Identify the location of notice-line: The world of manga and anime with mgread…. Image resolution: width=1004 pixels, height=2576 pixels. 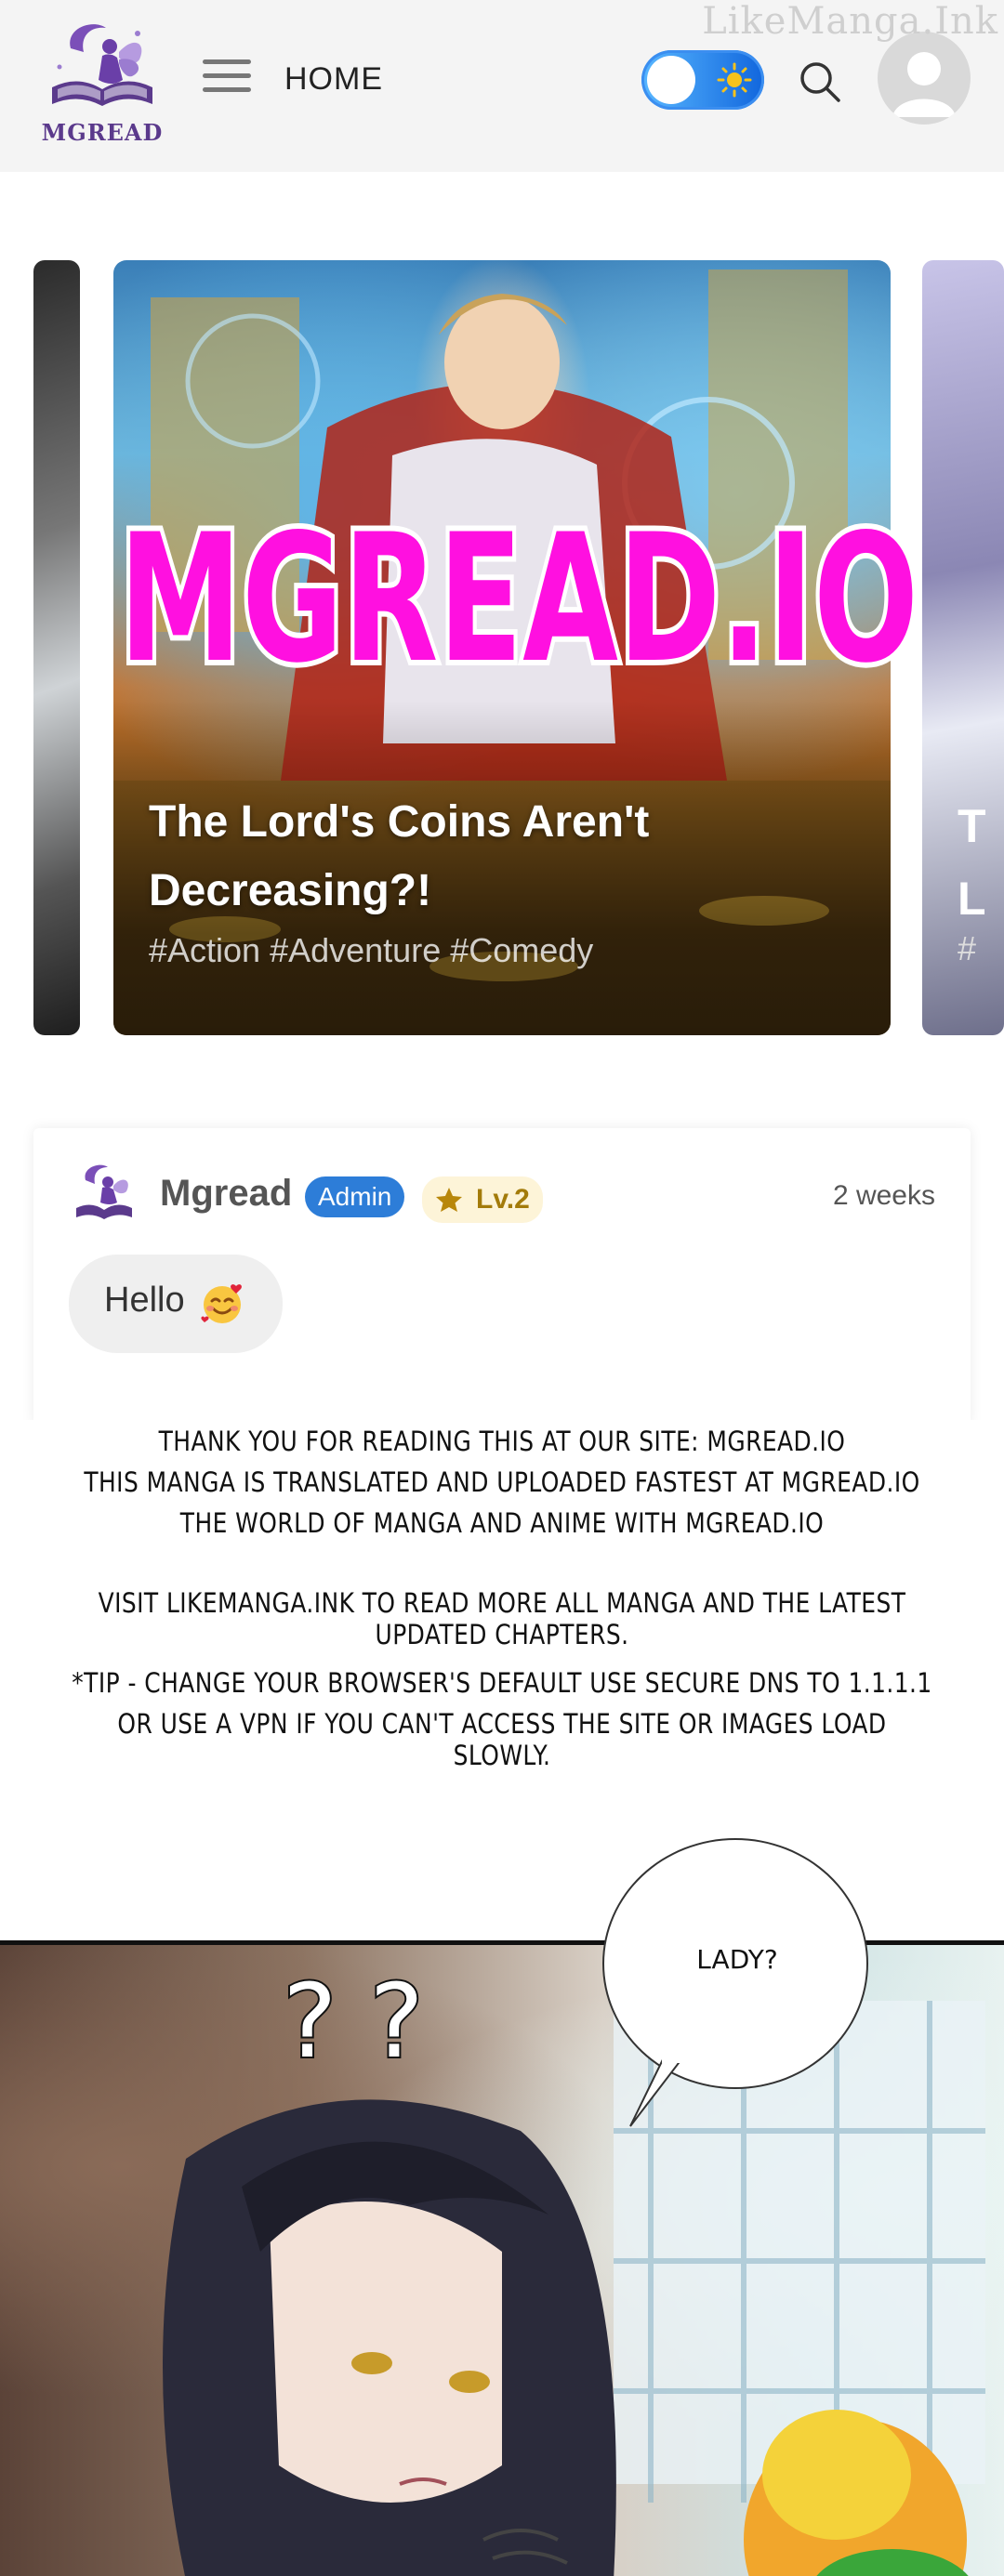
(502, 1523).